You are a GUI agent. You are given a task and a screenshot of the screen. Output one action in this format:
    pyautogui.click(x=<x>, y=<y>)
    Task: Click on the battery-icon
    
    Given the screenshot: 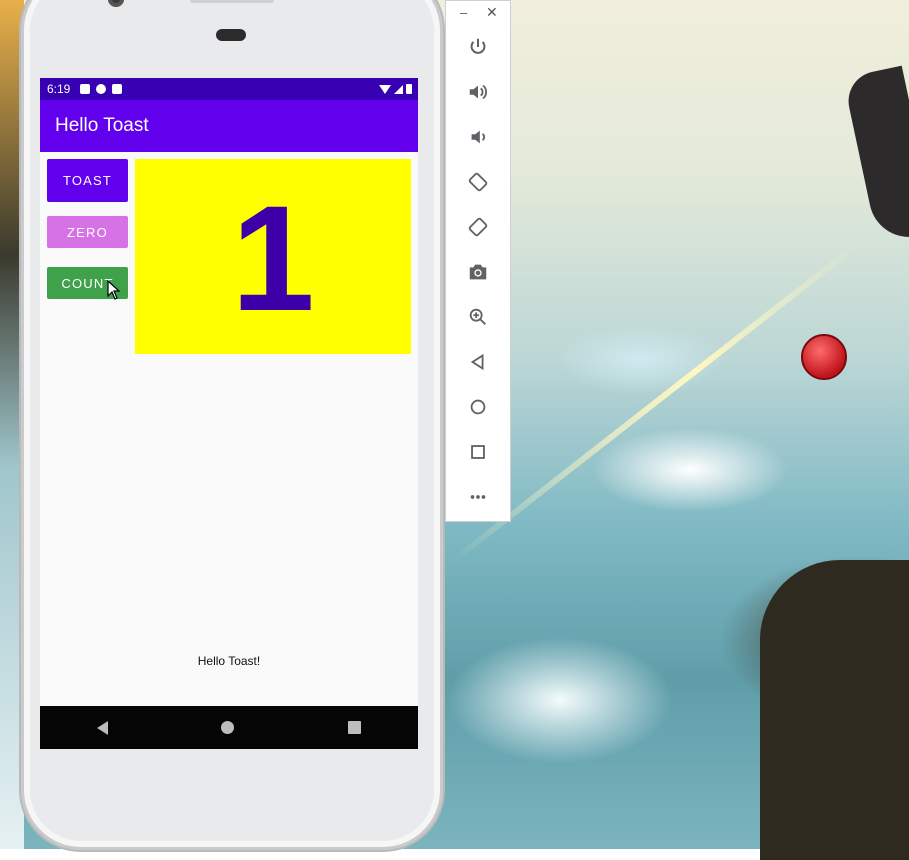 What is the action you would take?
    pyautogui.click(x=409, y=89)
    